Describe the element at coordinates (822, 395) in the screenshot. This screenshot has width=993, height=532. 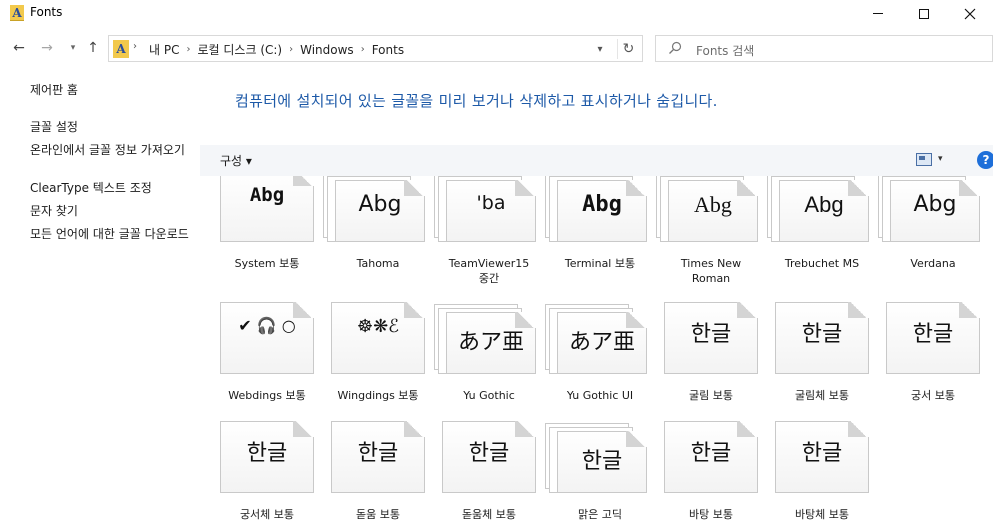
I see `font-name-label: 굴림체 보통` at that location.